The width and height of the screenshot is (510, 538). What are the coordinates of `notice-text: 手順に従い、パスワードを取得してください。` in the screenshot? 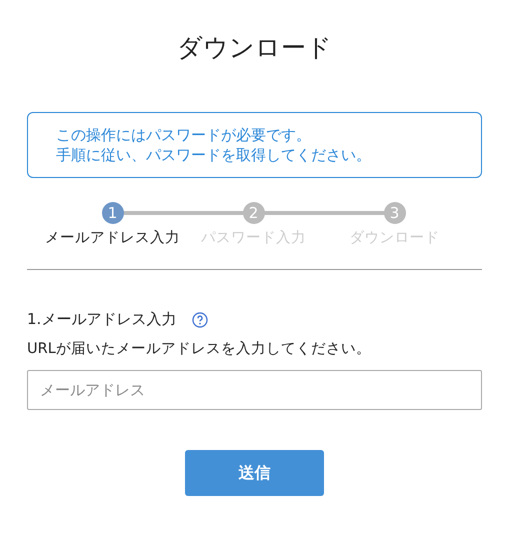 It's located at (214, 155).